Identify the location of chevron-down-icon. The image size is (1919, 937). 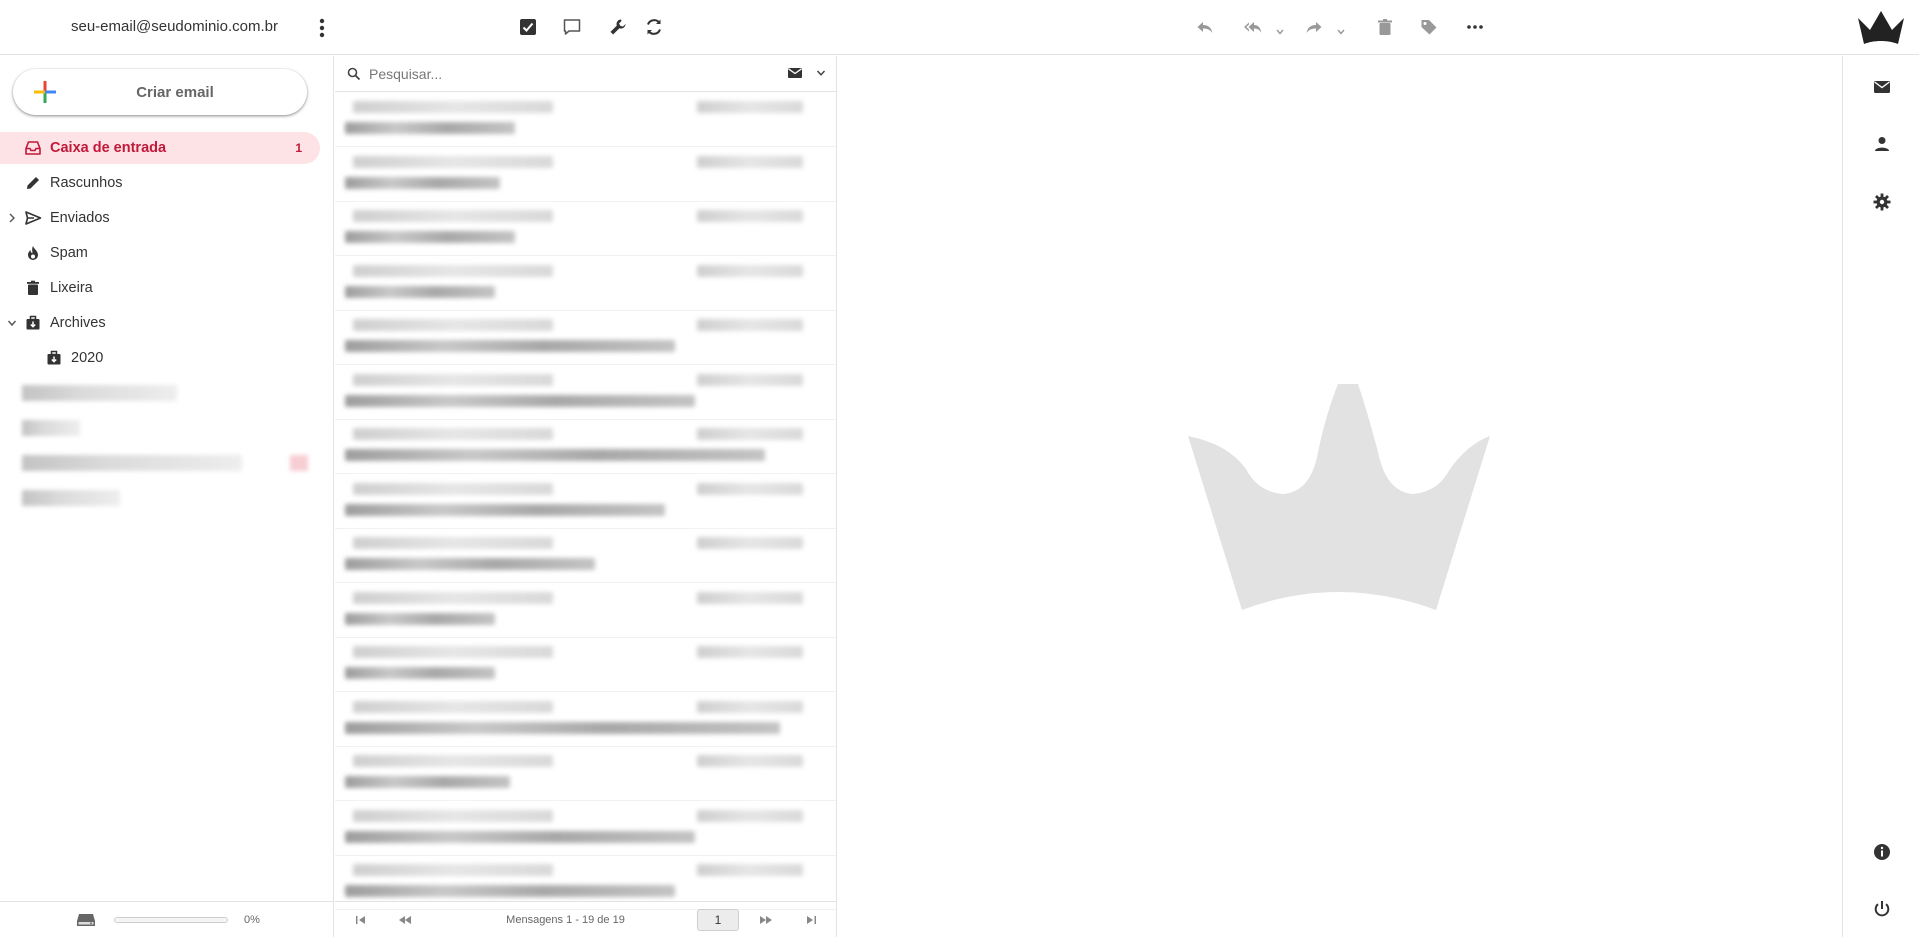
(12, 323).